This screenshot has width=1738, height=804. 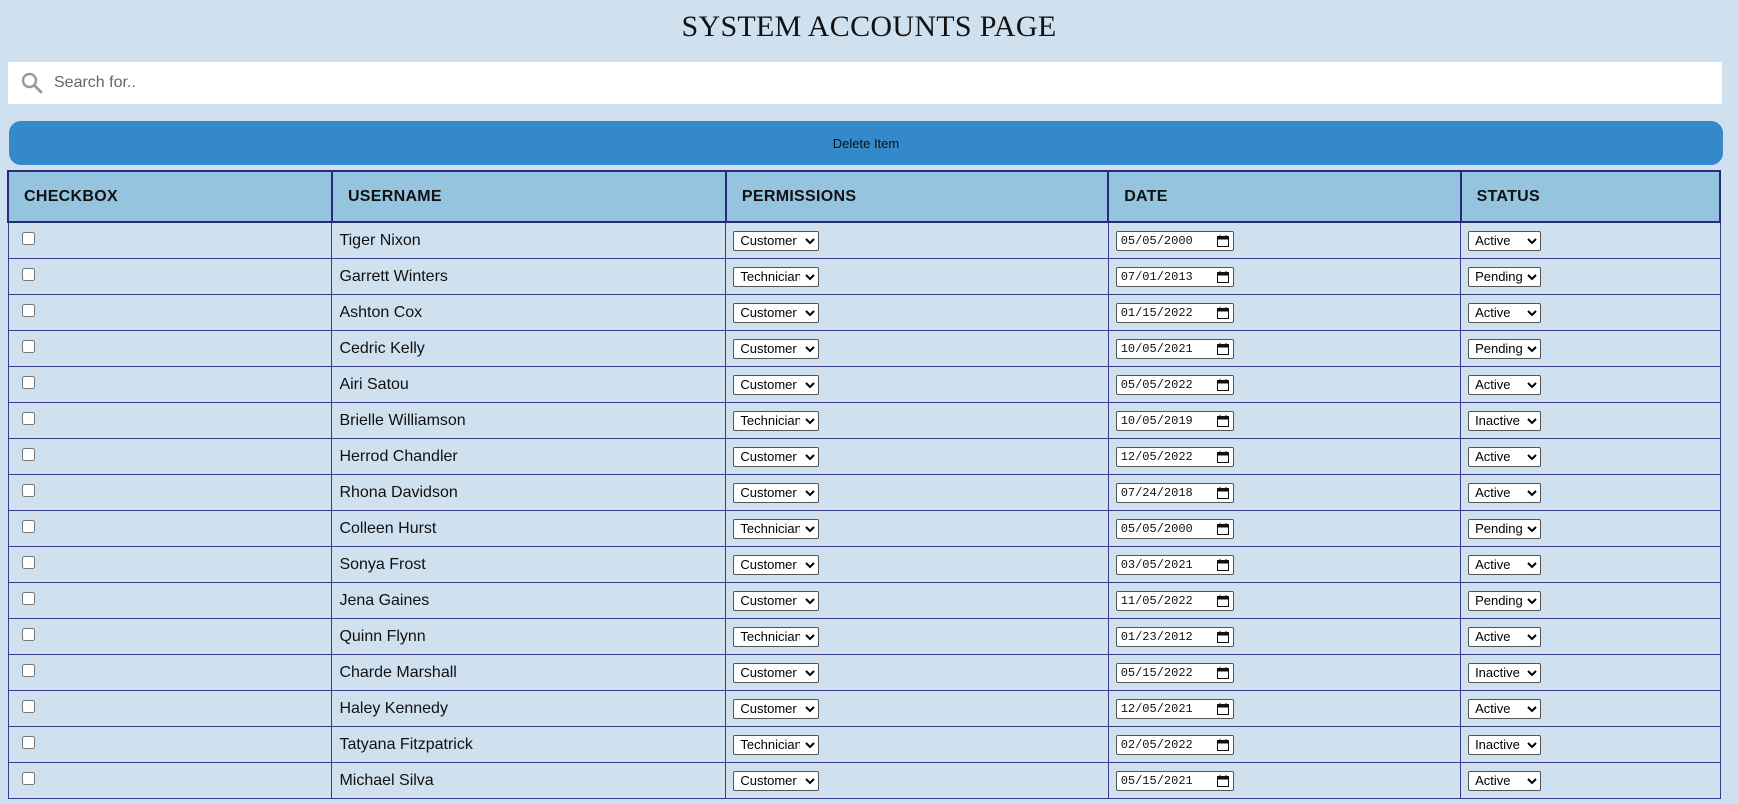 I want to click on date-input: 12/05/2021, so click(x=1174, y=708).